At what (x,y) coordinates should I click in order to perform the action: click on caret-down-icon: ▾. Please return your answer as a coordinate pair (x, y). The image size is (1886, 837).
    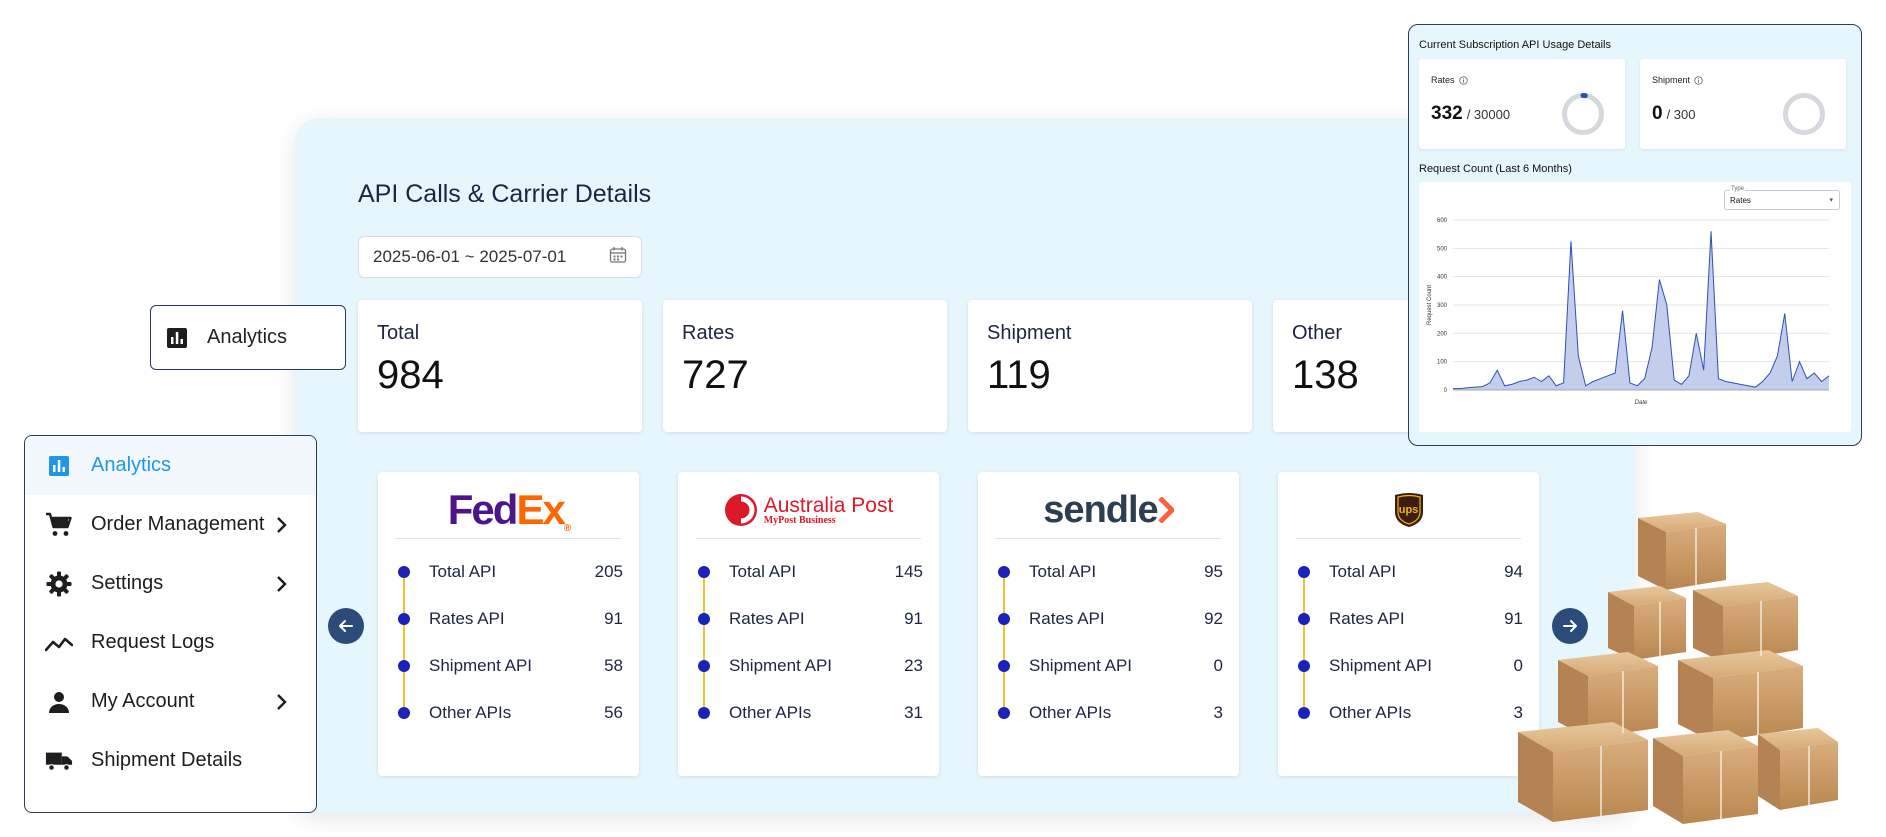
    Looking at the image, I should click on (1831, 200).